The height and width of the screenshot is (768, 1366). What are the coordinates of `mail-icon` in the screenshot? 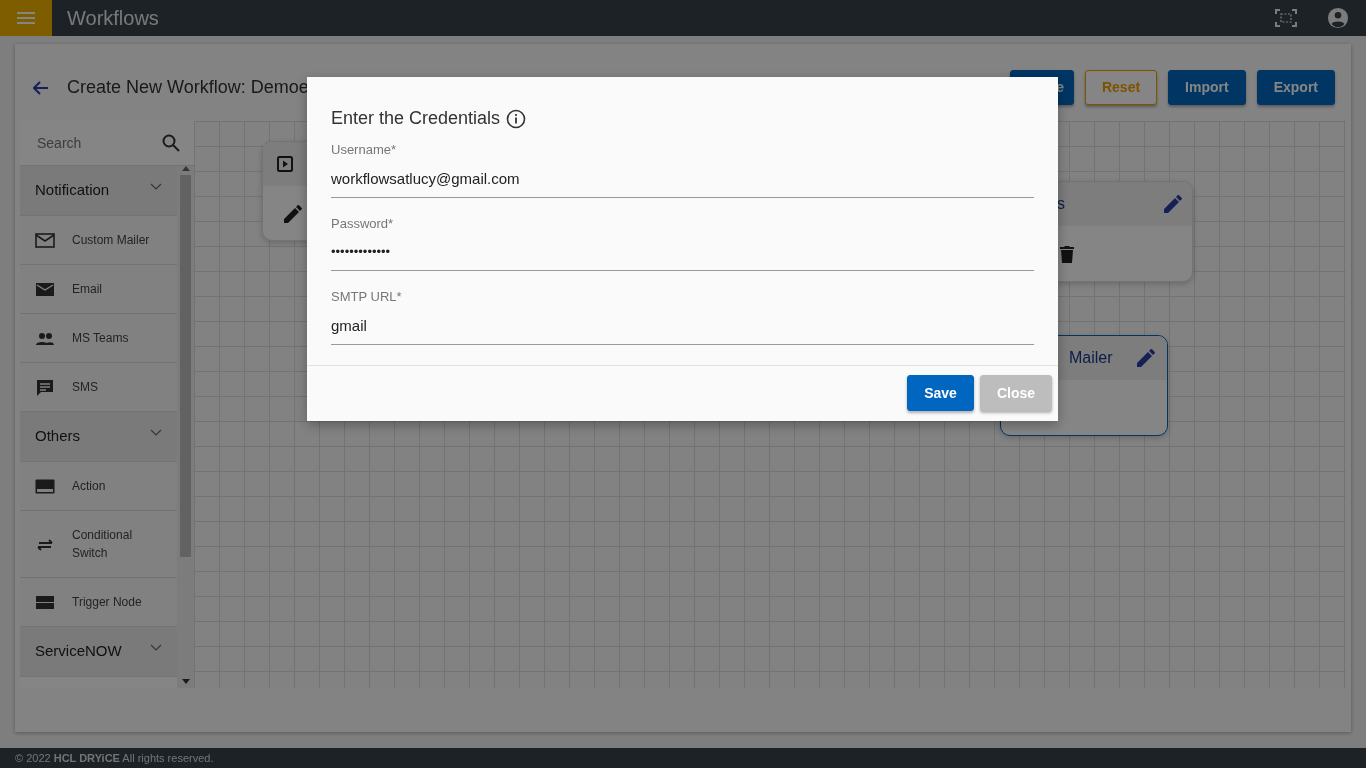 It's located at (45, 240).